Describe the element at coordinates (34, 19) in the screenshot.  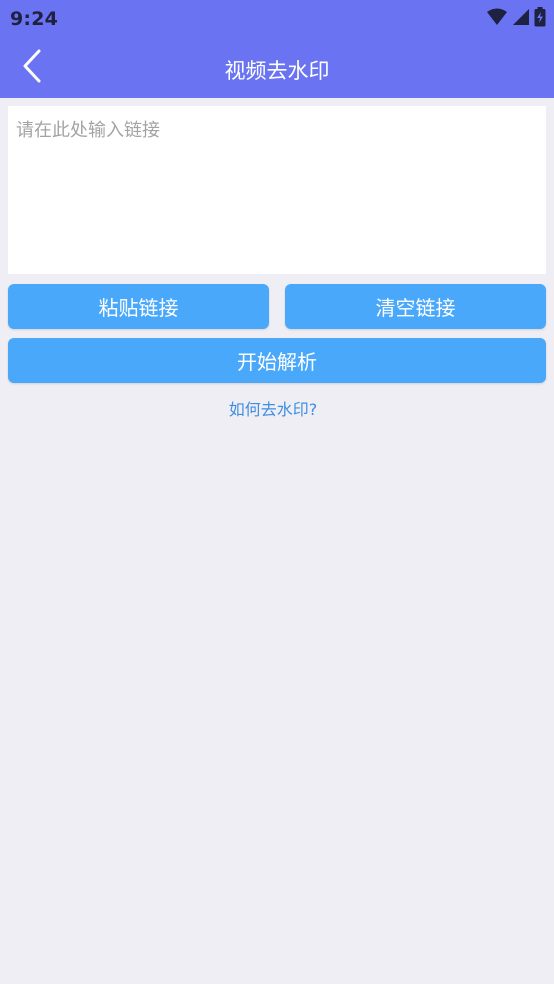
I see `status-time: 9:24` at that location.